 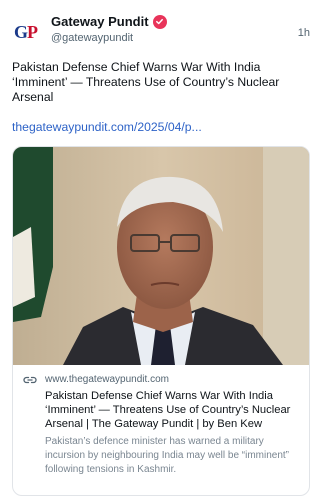 I want to click on avatar-letter-p: P, so click(x=32, y=31).